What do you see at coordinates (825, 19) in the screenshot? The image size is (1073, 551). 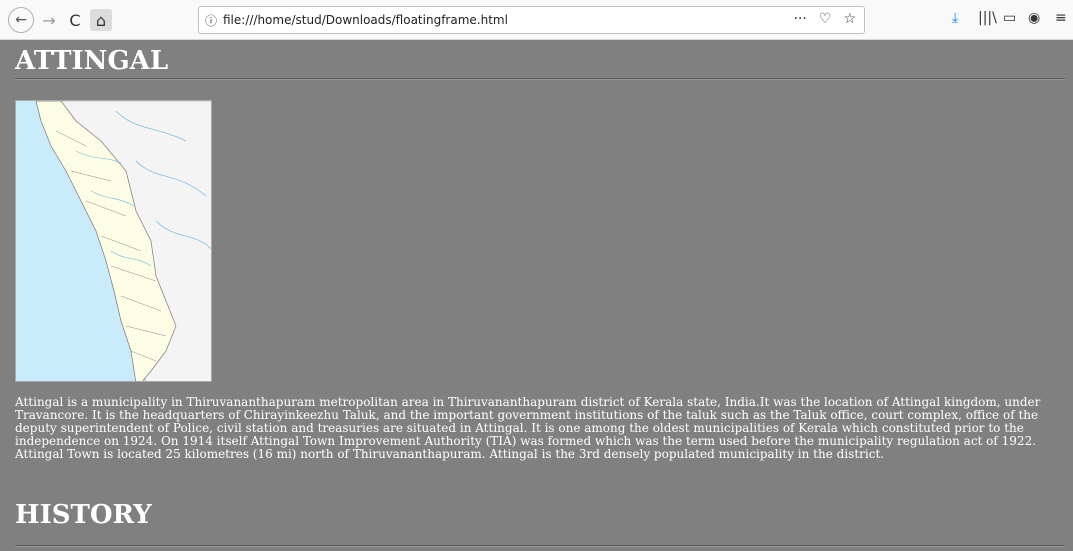 I see `pocket-icon: ♡` at bounding box center [825, 19].